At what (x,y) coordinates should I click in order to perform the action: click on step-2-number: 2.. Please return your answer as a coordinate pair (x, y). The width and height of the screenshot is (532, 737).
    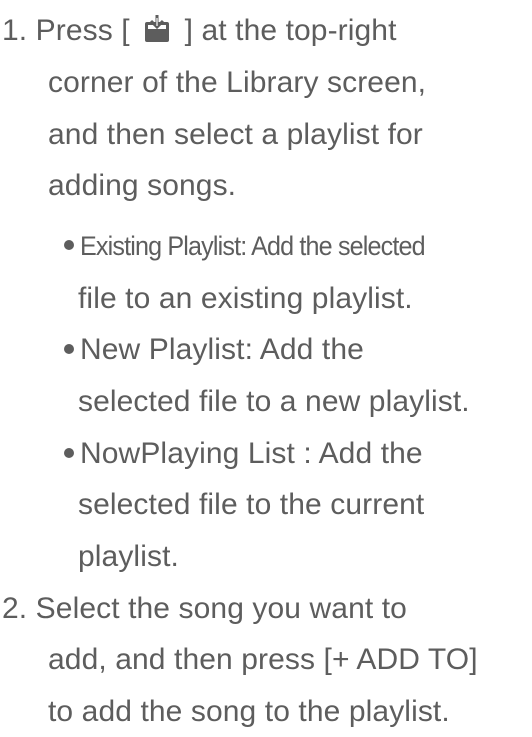
    Looking at the image, I should click on (15, 608).